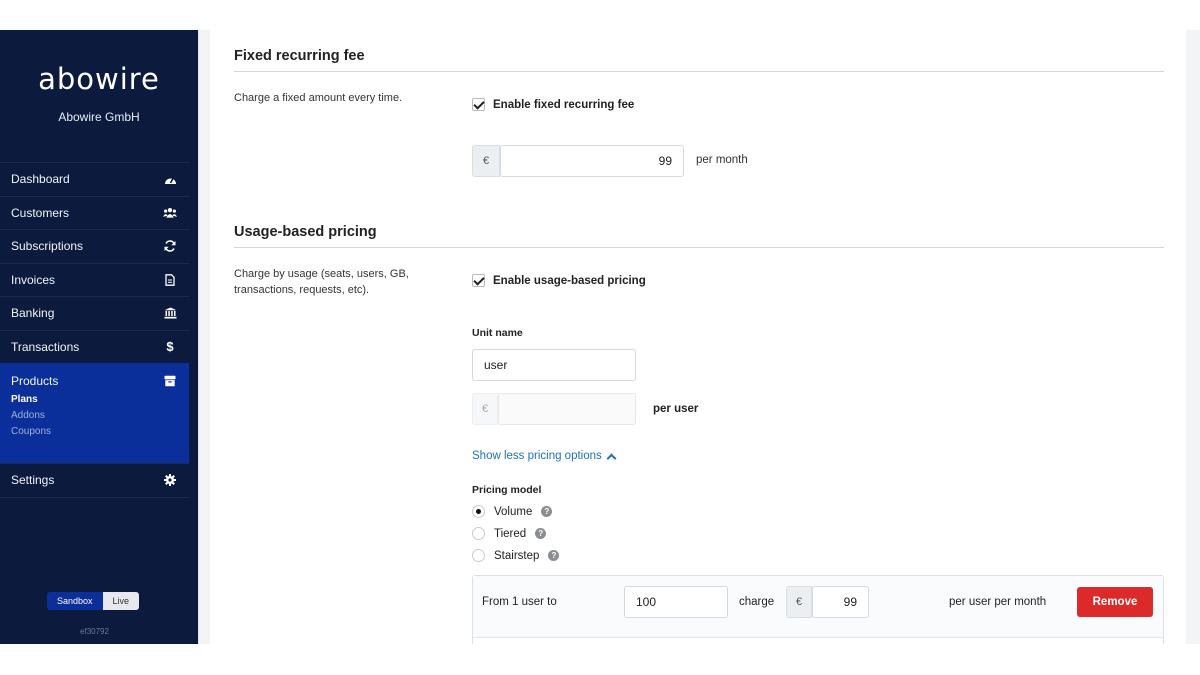  I want to click on toggle-pricing-options-label: Show less pricing options, so click(537, 456).